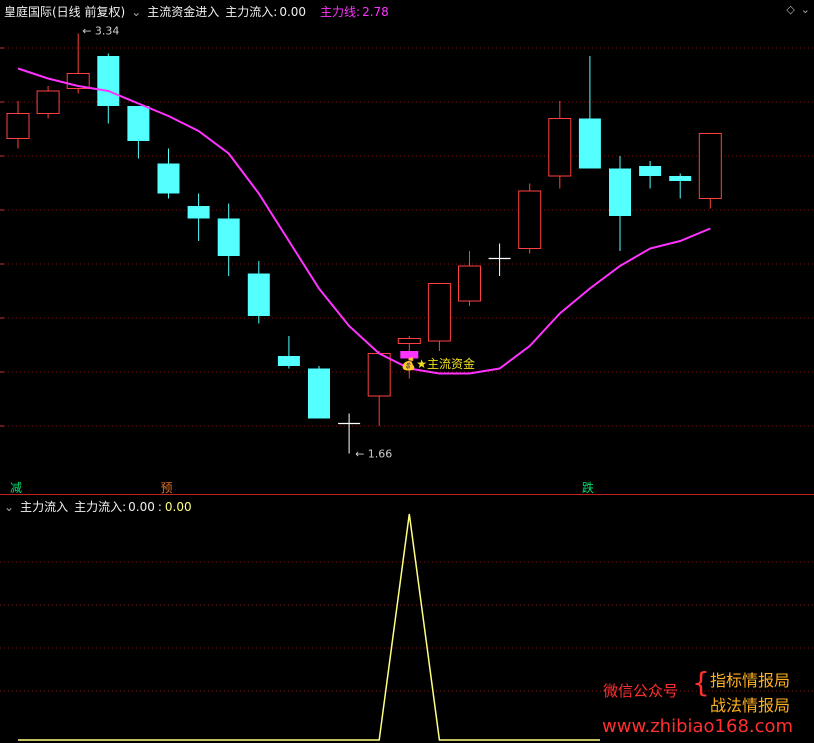  What do you see at coordinates (750, 705) in the screenshot?
I see `watermark-line2: 战法情报局` at bounding box center [750, 705].